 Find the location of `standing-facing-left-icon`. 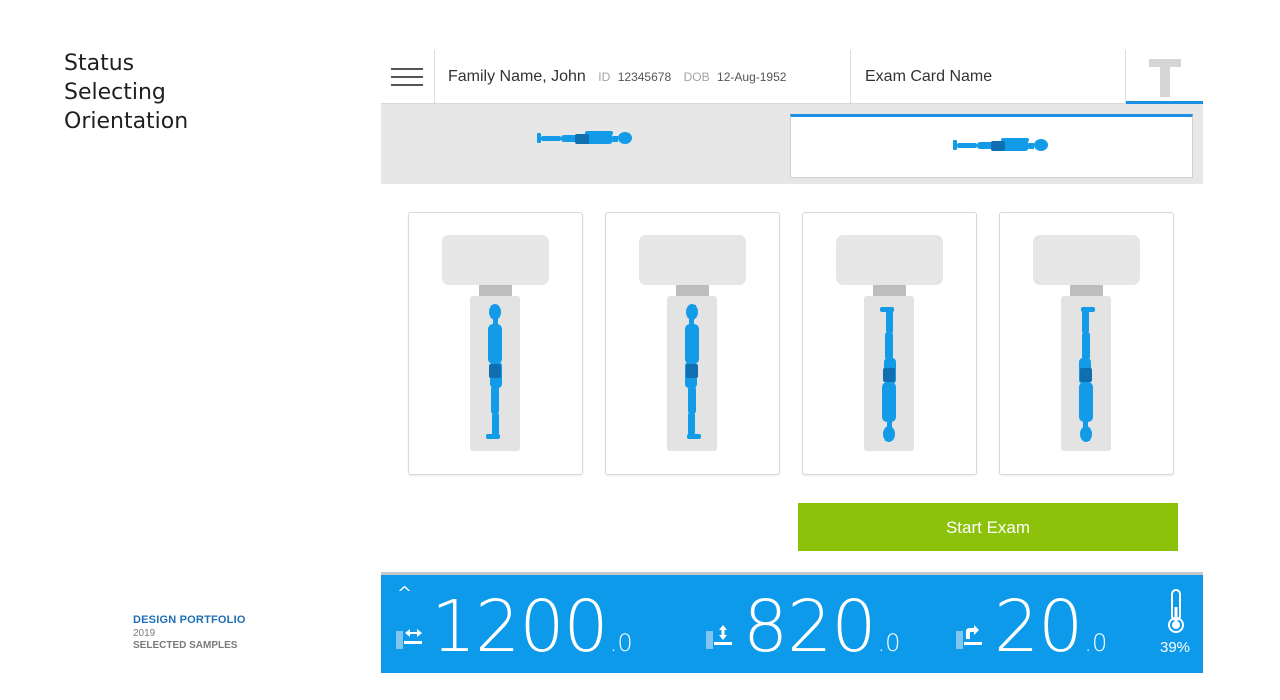

standing-facing-left-icon is located at coordinates (494, 371).